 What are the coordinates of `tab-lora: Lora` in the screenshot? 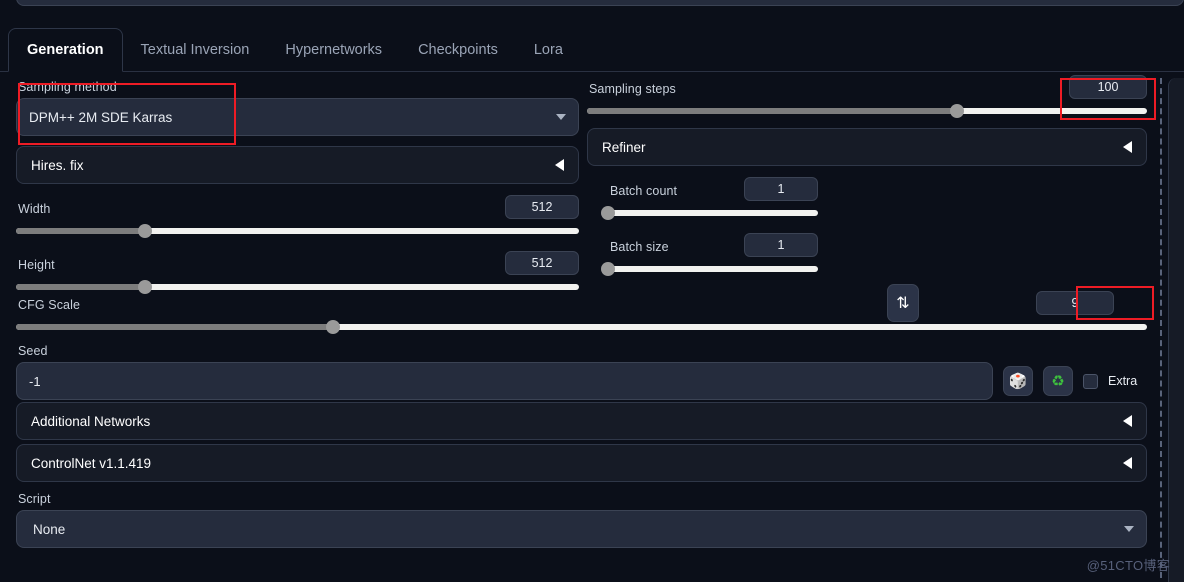 It's located at (548, 49).